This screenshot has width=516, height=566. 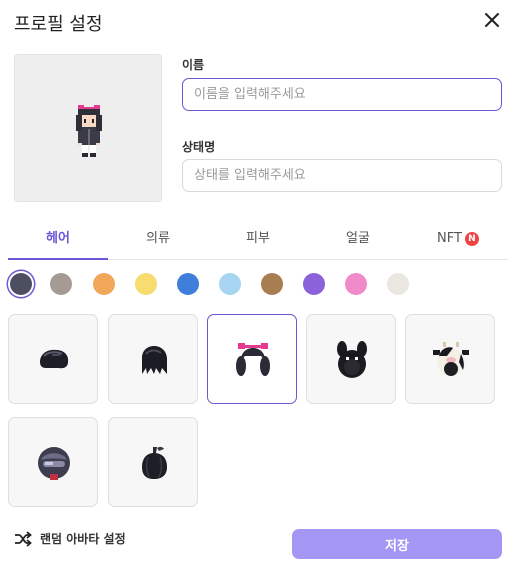 I want to click on pumpkin-hair-icon, so click(x=154, y=462).